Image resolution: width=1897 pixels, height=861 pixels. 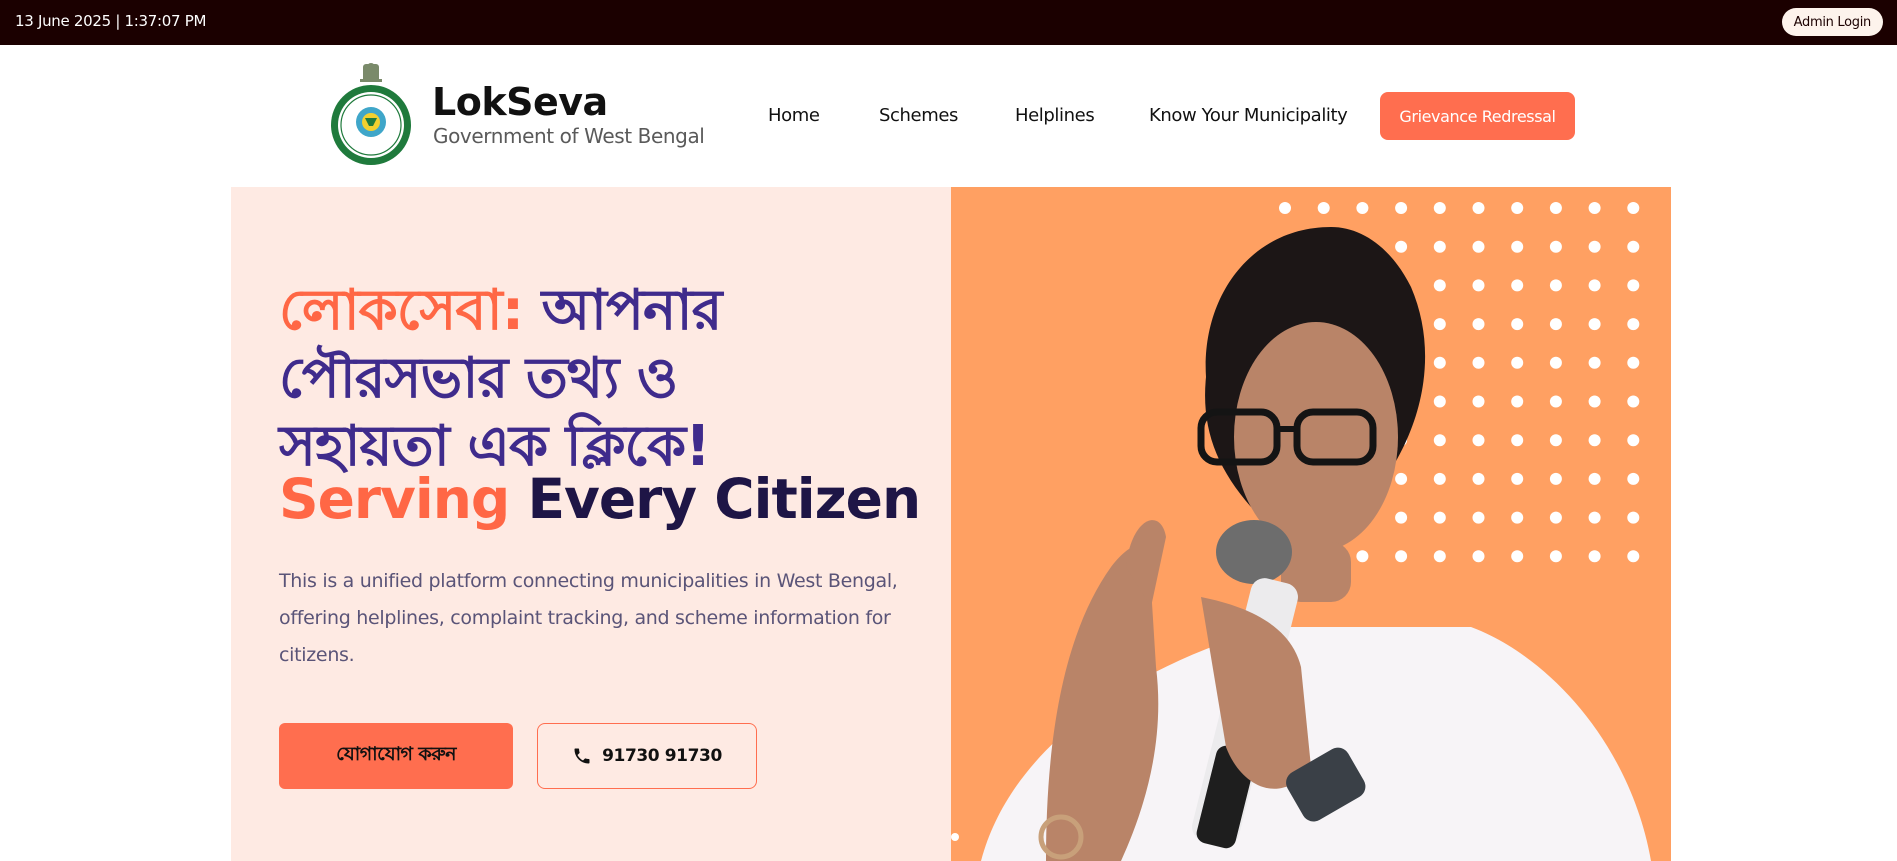 I want to click on phone-number-label: 91730 91730, so click(x=662, y=756).